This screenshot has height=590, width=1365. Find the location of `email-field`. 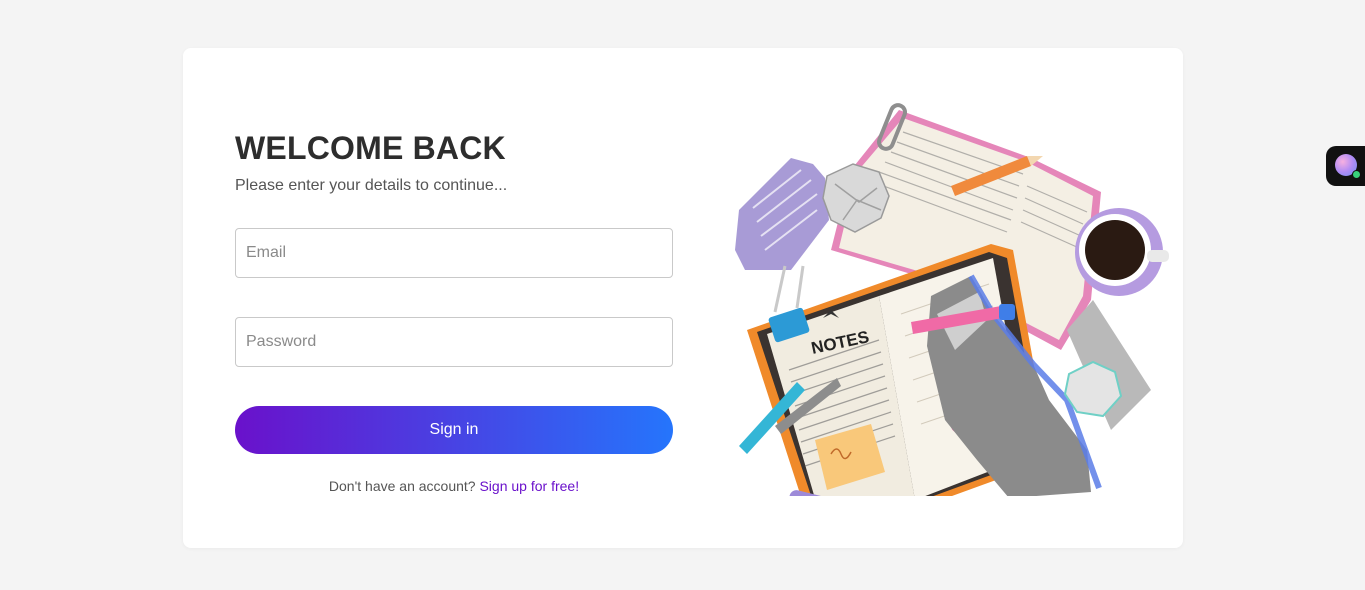

email-field is located at coordinates (454, 253).